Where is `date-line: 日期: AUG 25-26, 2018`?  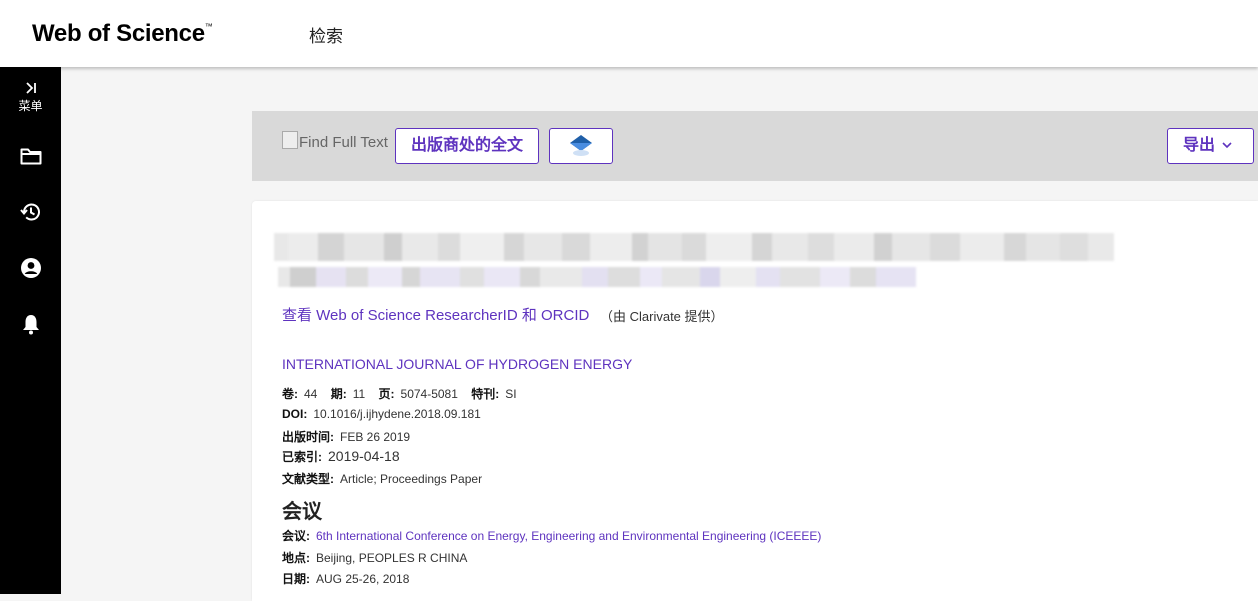 date-line: 日期: AUG 25-26, 2018 is located at coordinates (345, 578).